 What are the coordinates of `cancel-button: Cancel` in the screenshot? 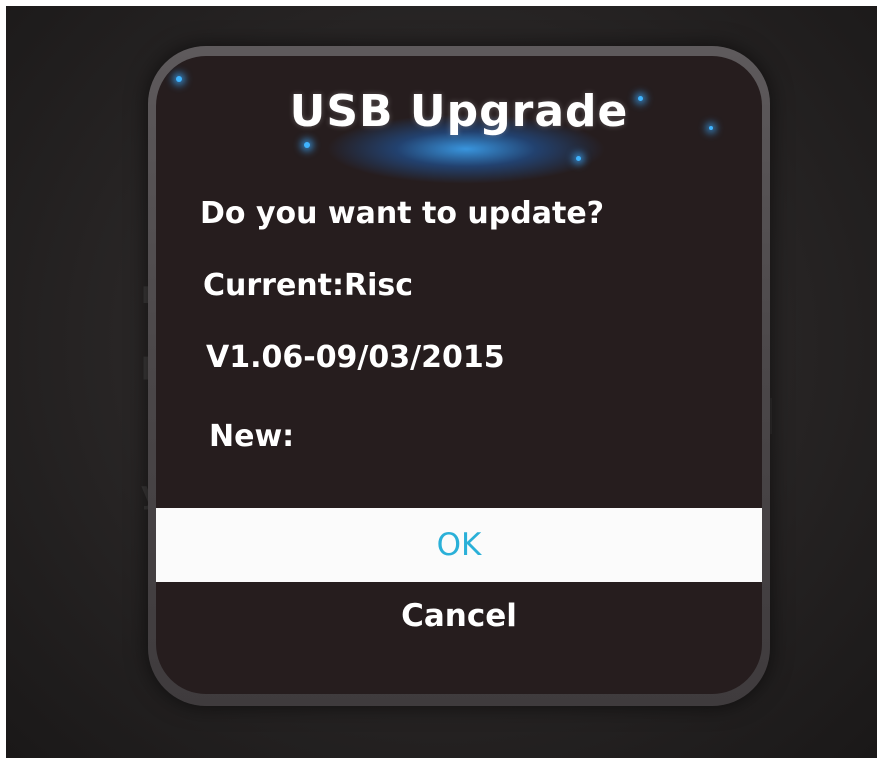 It's located at (459, 616).